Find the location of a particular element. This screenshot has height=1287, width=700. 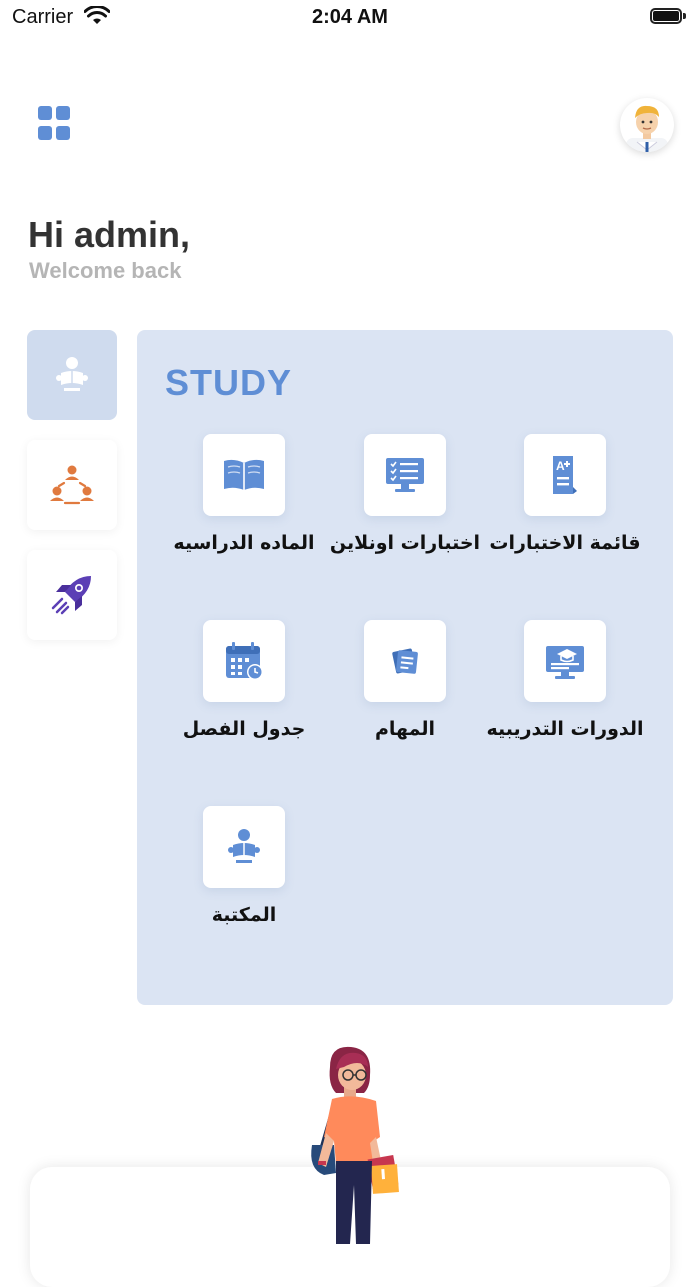

tile-library: المكتبة is located at coordinates (244, 866).